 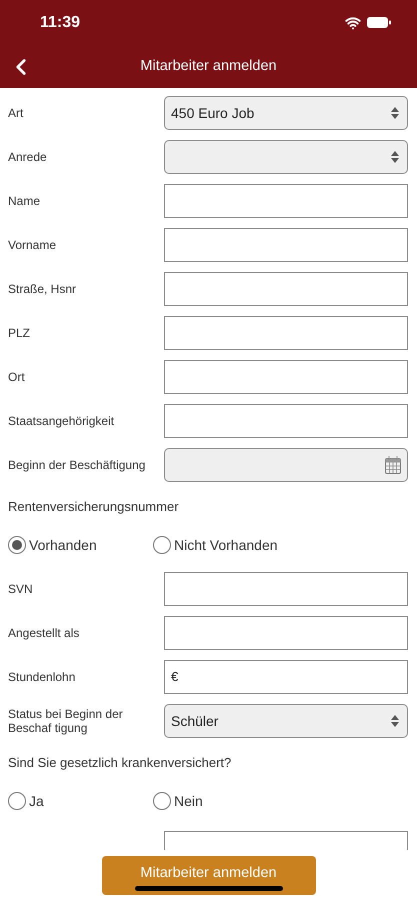 What do you see at coordinates (286, 721) in the screenshot?
I see `select-field: Schüler` at bounding box center [286, 721].